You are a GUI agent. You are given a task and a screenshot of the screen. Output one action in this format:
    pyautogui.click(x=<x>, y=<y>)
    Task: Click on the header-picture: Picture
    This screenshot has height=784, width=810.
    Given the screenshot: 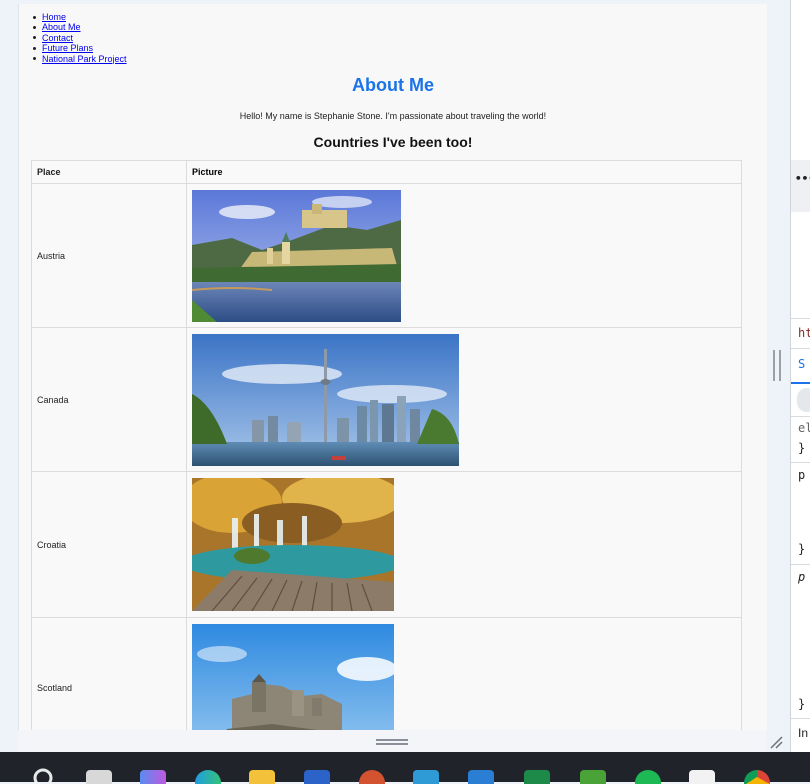 What is the action you would take?
    pyautogui.click(x=207, y=172)
    